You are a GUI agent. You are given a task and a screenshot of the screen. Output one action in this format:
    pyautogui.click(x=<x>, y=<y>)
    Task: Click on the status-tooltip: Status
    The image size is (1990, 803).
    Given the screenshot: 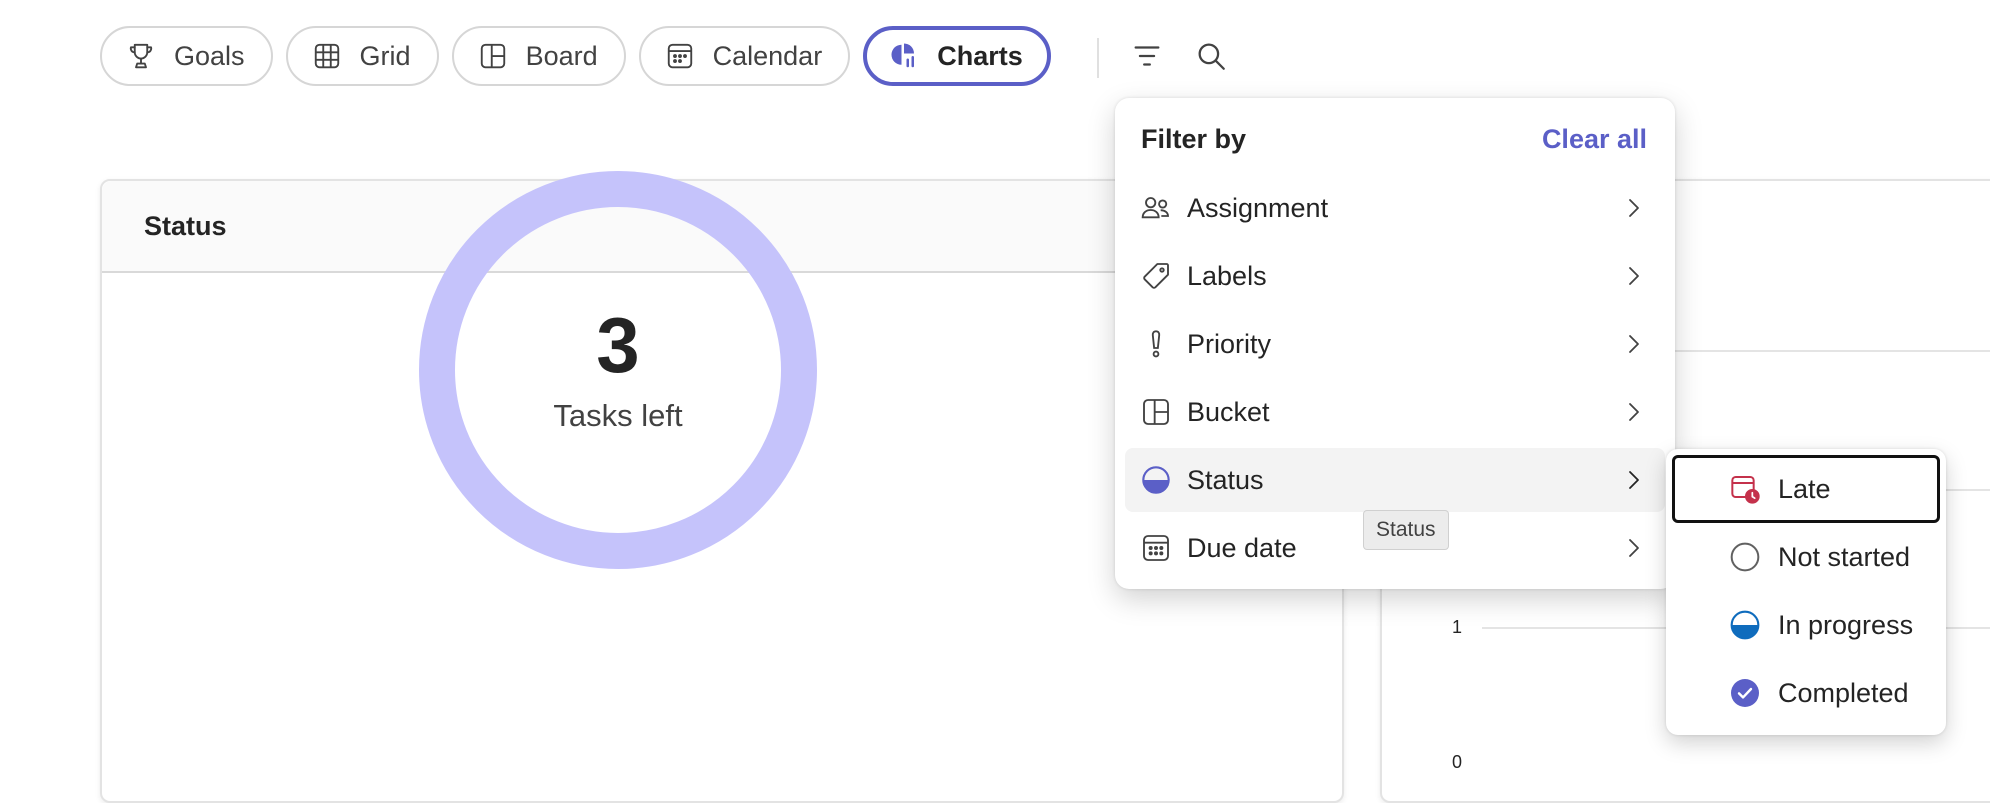 What is the action you would take?
    pyautogui.click(x=1406, y=530)
    